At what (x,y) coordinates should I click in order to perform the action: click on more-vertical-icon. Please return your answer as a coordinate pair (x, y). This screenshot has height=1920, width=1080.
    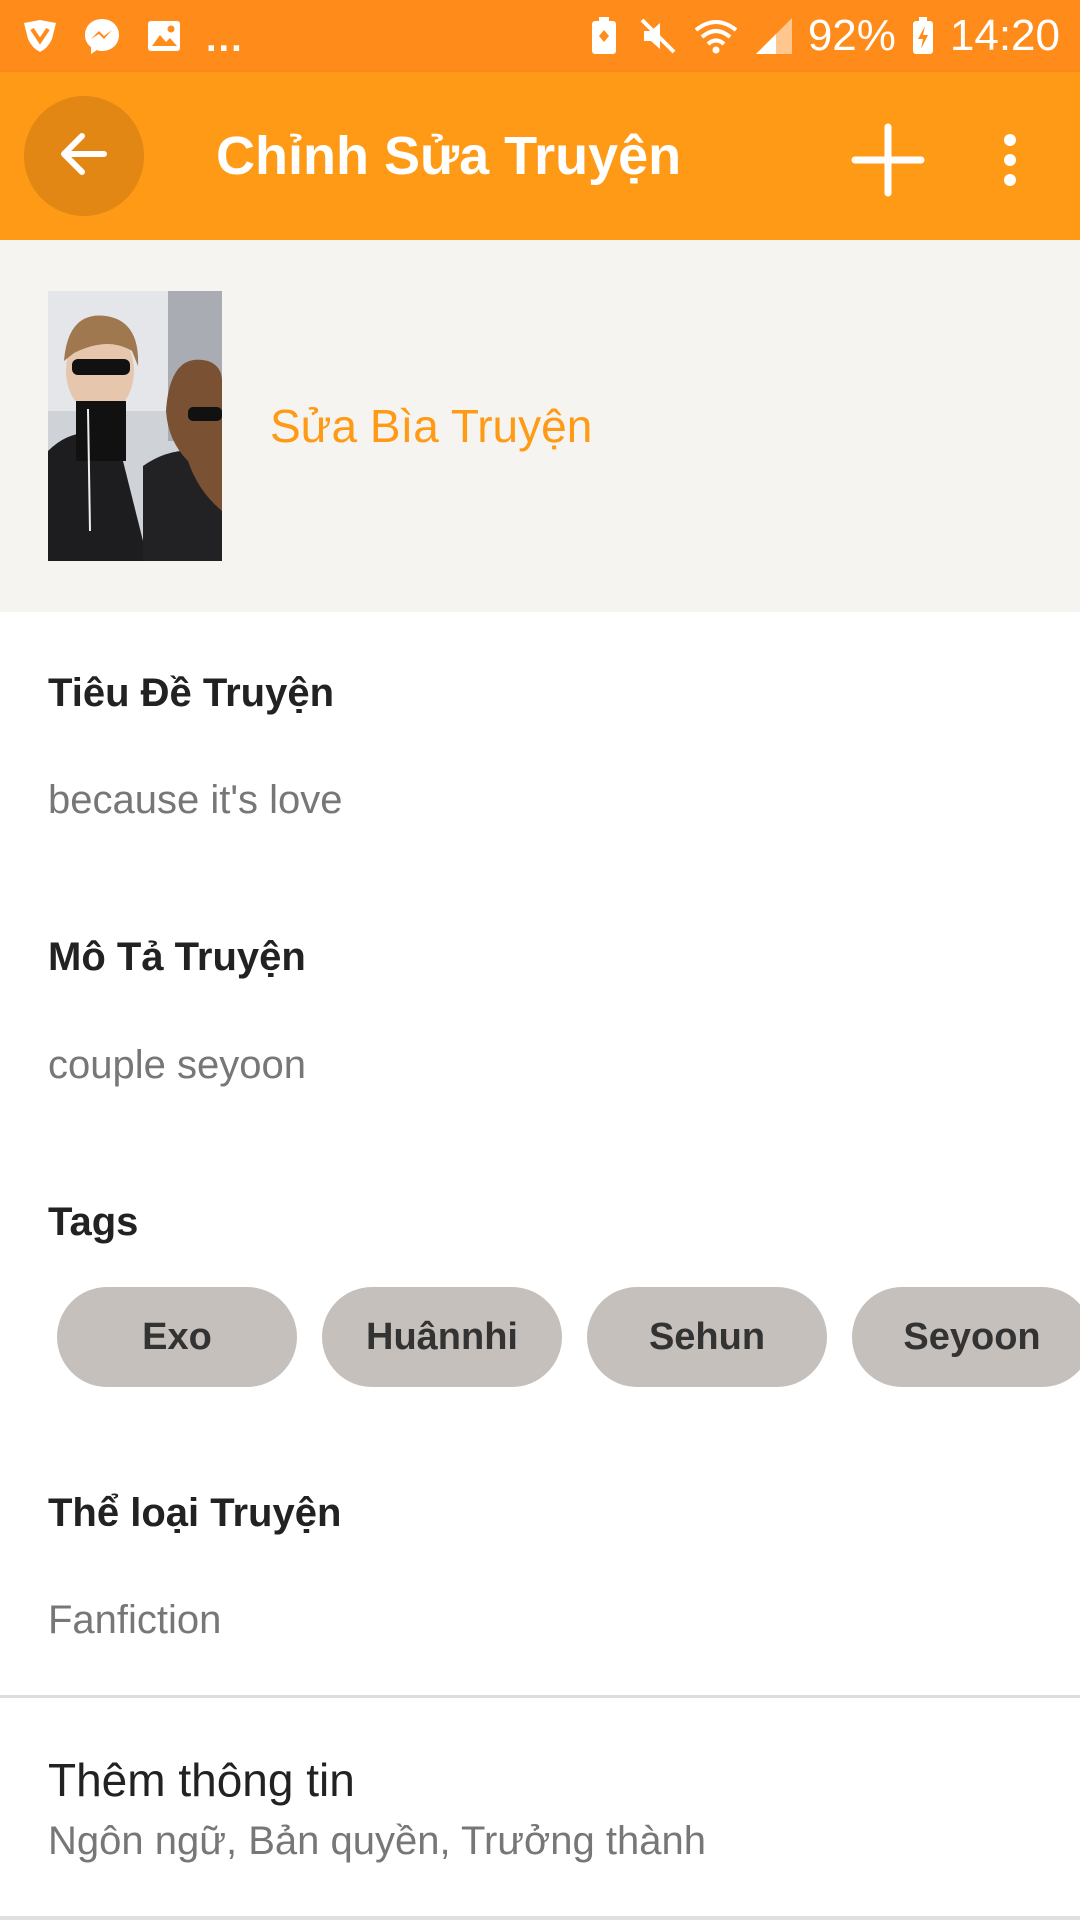
    Looking at the image, I should click on (1010, 162).